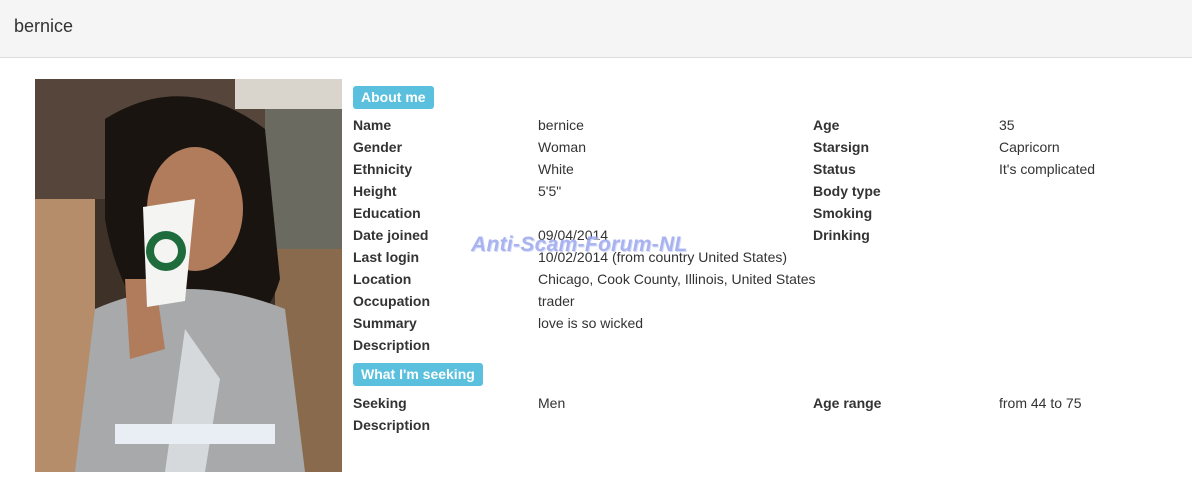 This screenshot has height=493, width=1192. What do you see at coordinates (1040, 403) in the screenshot?
I see `age-range-value: from 44 to 75` at bounding box center [1040, 403].